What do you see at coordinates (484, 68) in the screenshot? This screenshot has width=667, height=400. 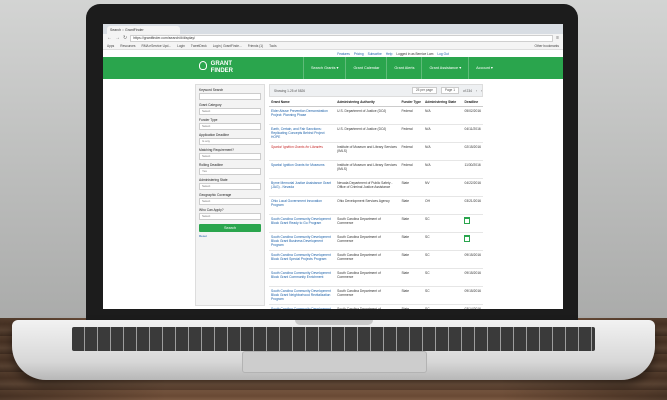 I see `nav-account: Account ▾` at bounding box center [484, 68].